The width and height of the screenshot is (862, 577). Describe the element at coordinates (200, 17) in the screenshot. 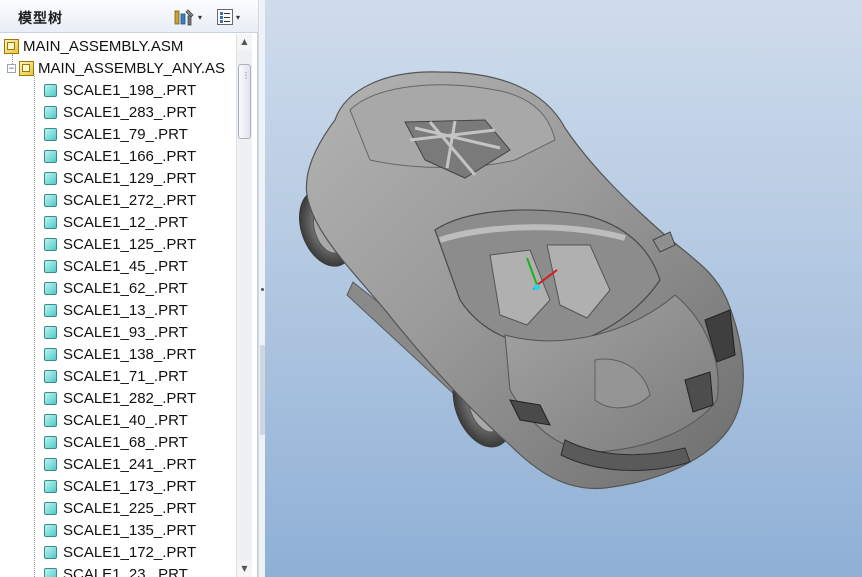

I see `settings-caret-icon: ▾` at that location.